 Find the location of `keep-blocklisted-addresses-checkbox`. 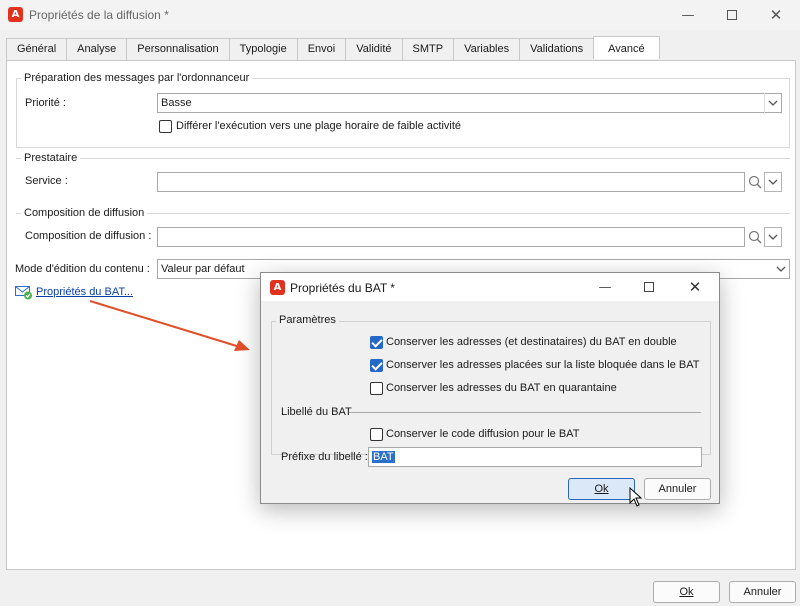

keep-blocklisted-addresses-checkbox is located at coordinates (376, 365).